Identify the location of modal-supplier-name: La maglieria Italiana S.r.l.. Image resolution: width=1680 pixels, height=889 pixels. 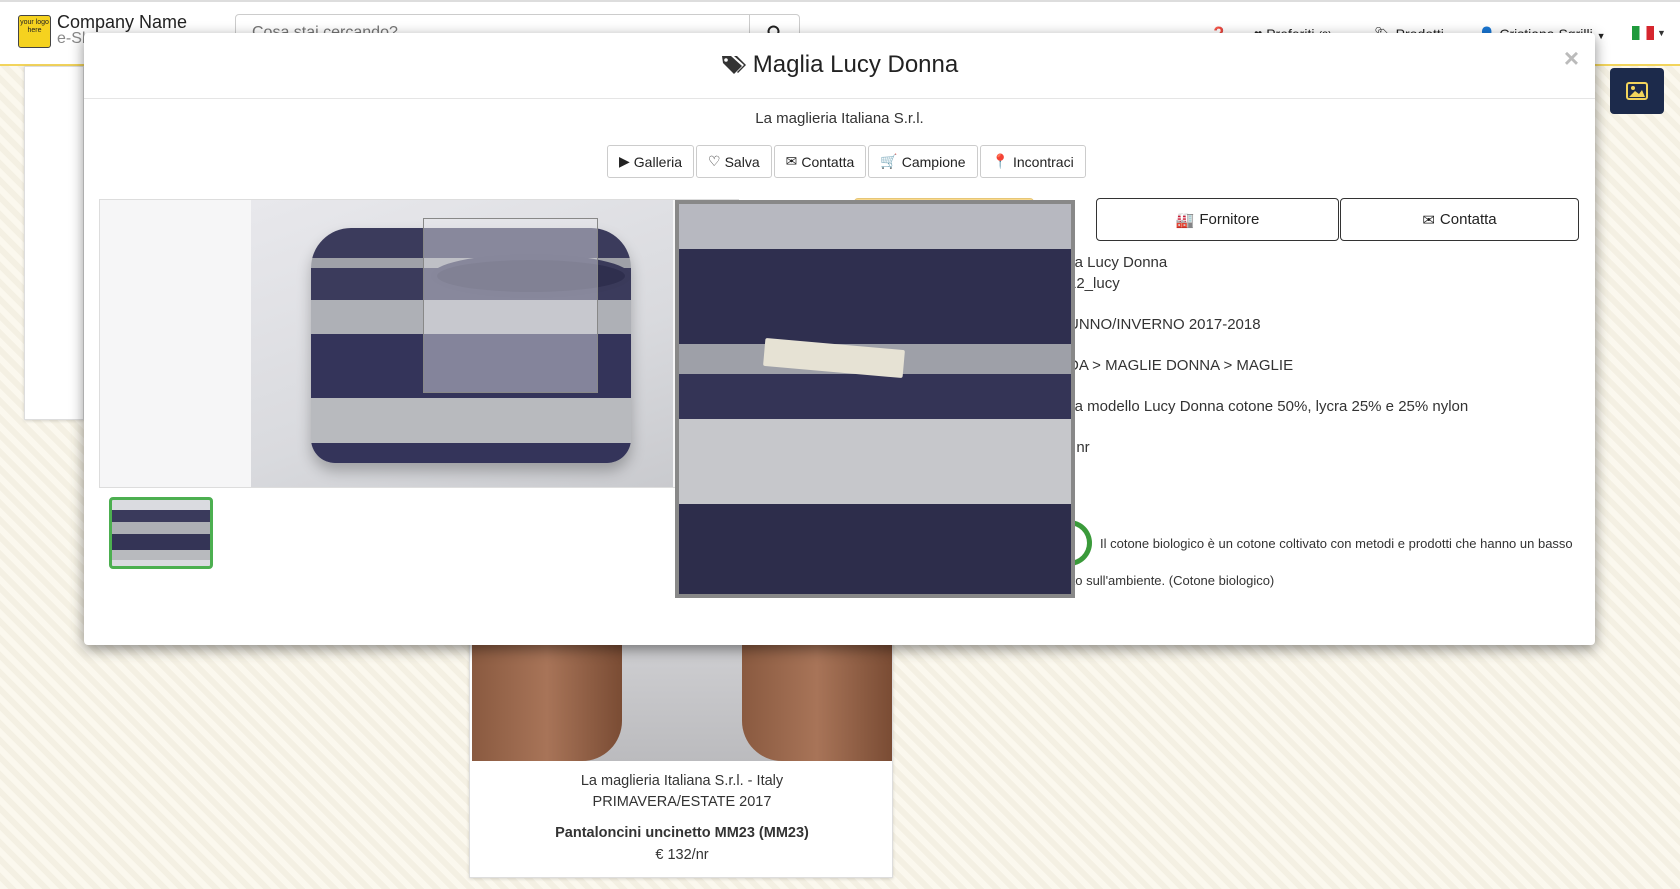
(839, 118).